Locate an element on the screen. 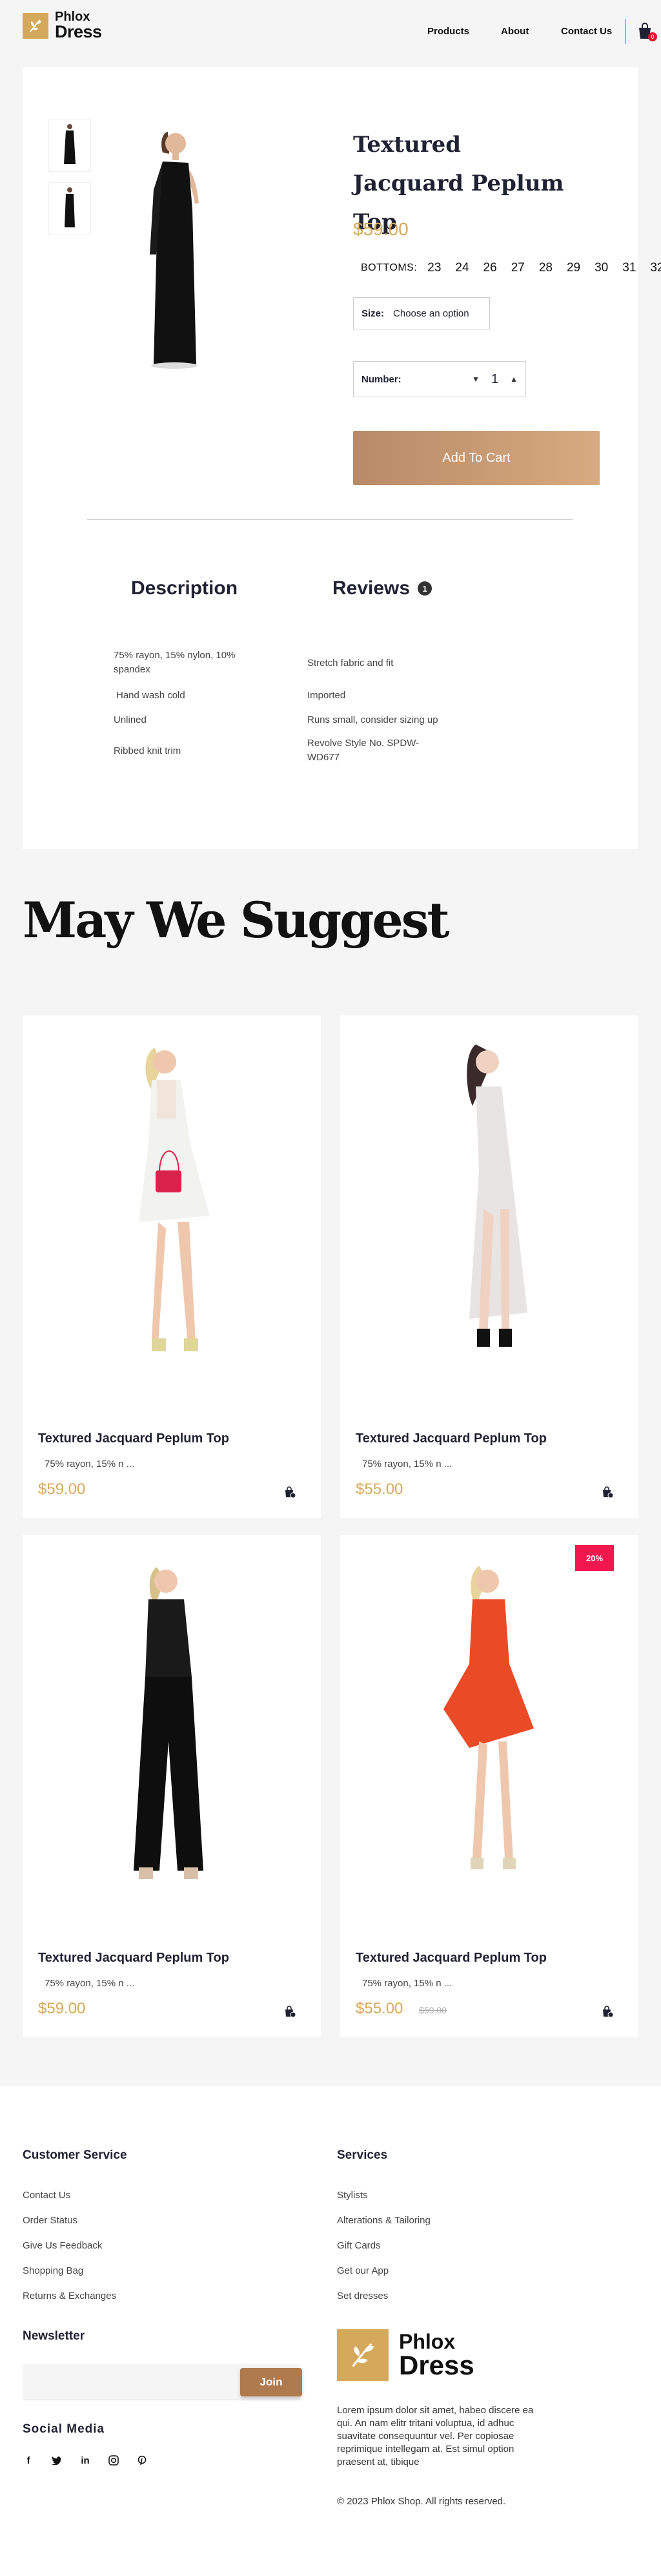 Image resolution: width=661 pixels, height=2576 pixels. brand-logo: Phlox Dress is located at coordinates (63, 25).